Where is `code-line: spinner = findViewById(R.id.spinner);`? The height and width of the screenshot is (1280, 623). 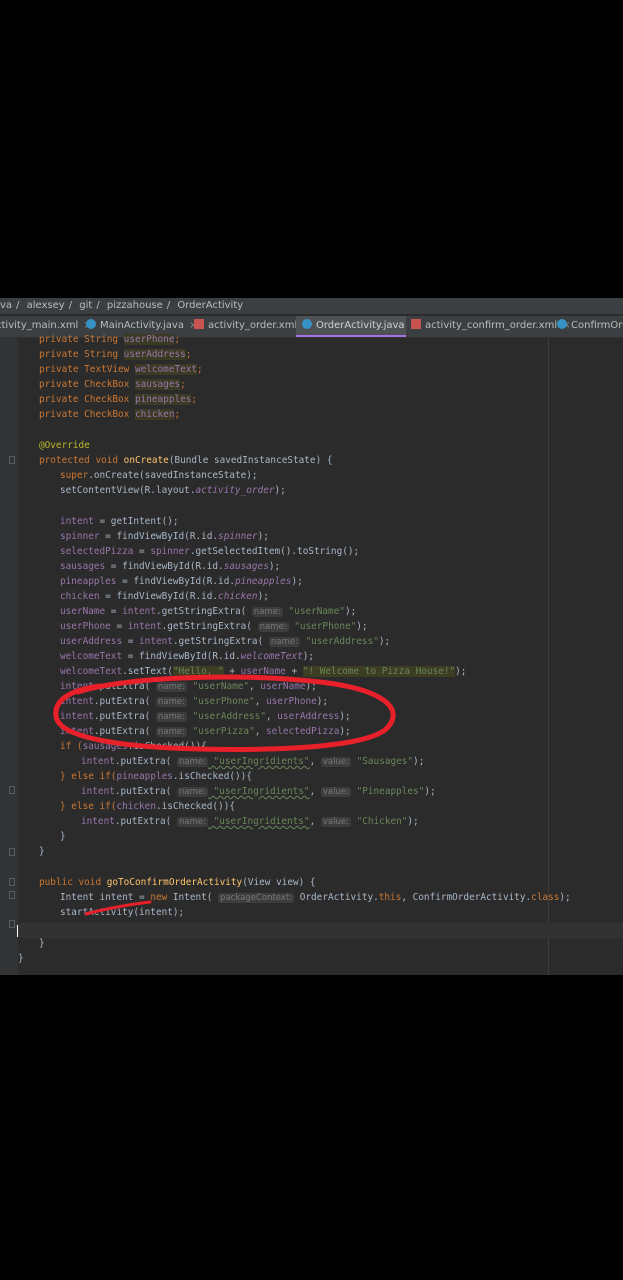
code-line: spinner = findViewById(R.id.spinner); is located at coordinates (164, 536).